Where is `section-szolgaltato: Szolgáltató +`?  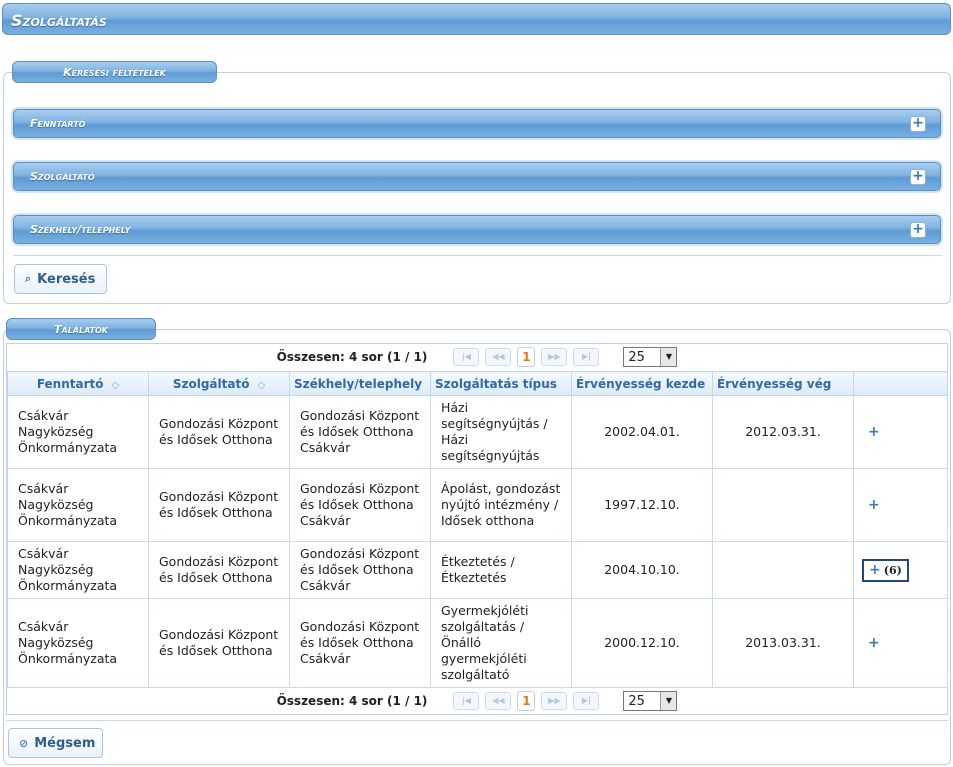 section-szolgaltato: Szolgáltató + is located at coordinates (477, 176).